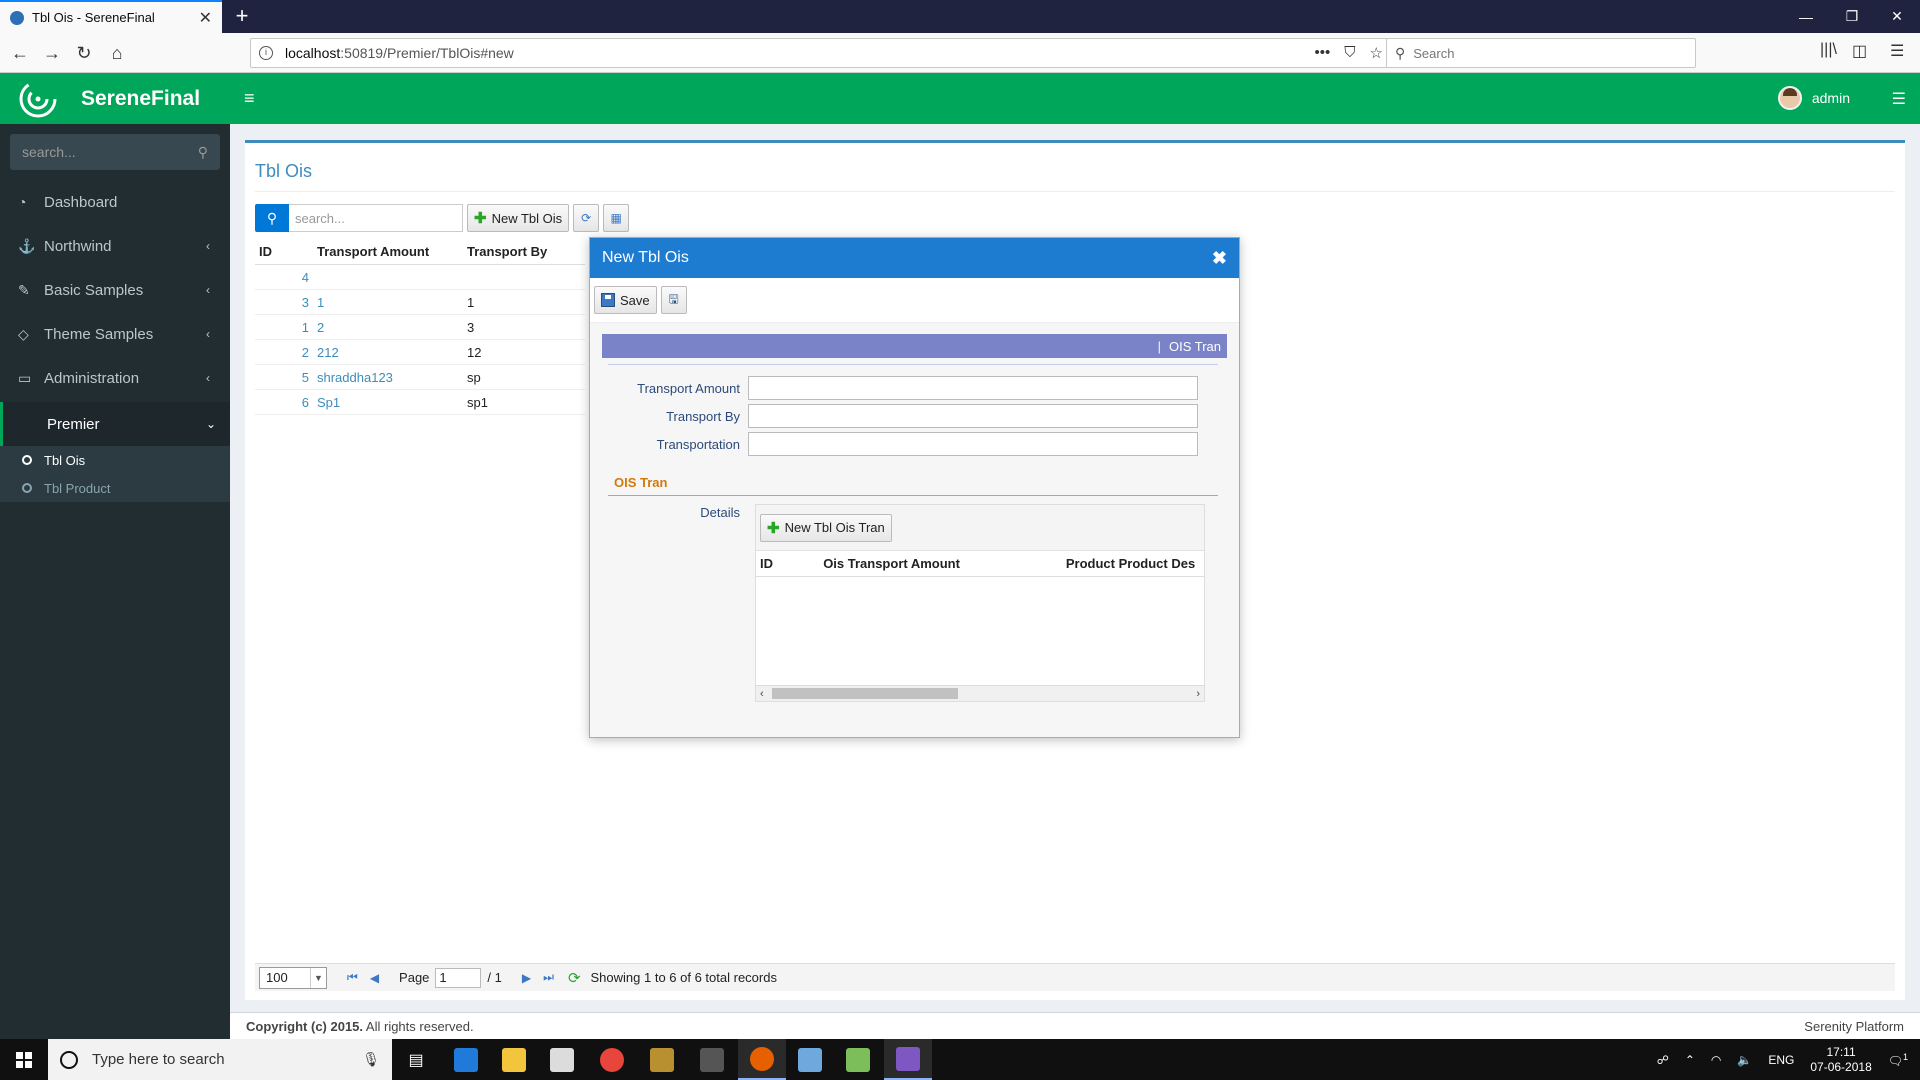 The width and height of the screenshot is (1920, 1080). What do you see at coordinates (115, 378) in the screenshot?
I see `sidebar-item-administration: ▭ Administration ‹` at bounding box center [115, 378].